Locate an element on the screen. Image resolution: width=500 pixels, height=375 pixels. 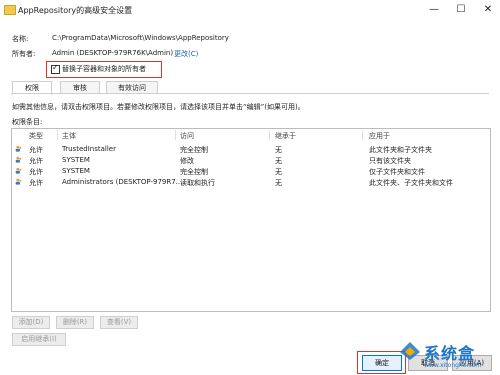
checkbox-box: ✓ is located at coordinates (55, 68).